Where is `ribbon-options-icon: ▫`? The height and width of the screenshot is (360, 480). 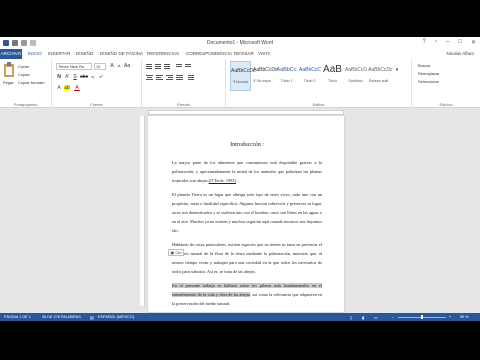 ribbon-options-icon: ▫ is located at coordinates (436, 42).